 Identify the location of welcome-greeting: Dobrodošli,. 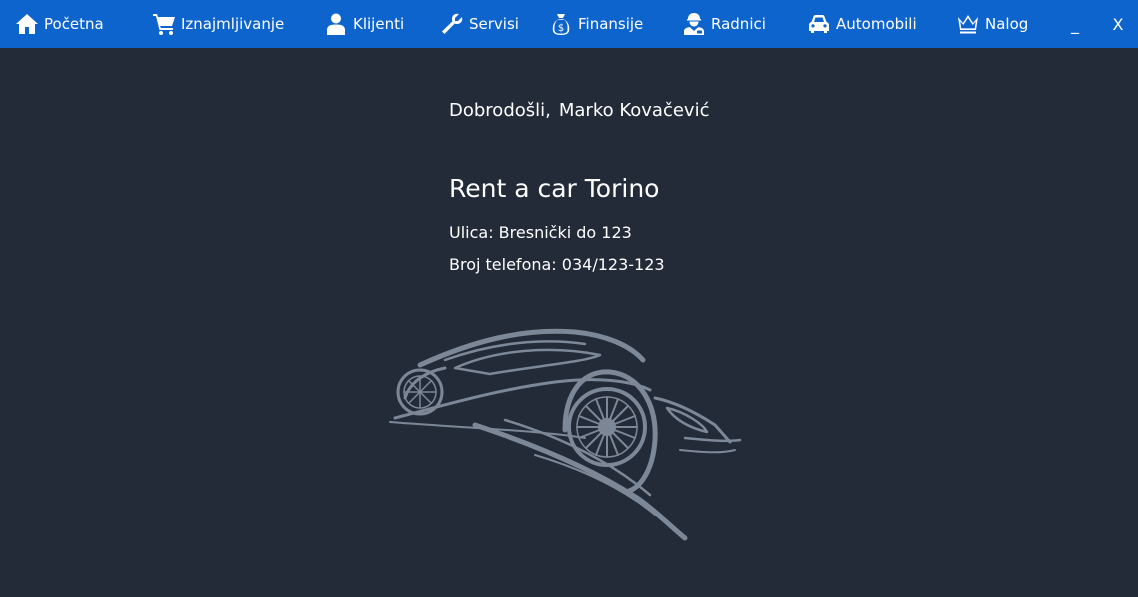
(500, 110).